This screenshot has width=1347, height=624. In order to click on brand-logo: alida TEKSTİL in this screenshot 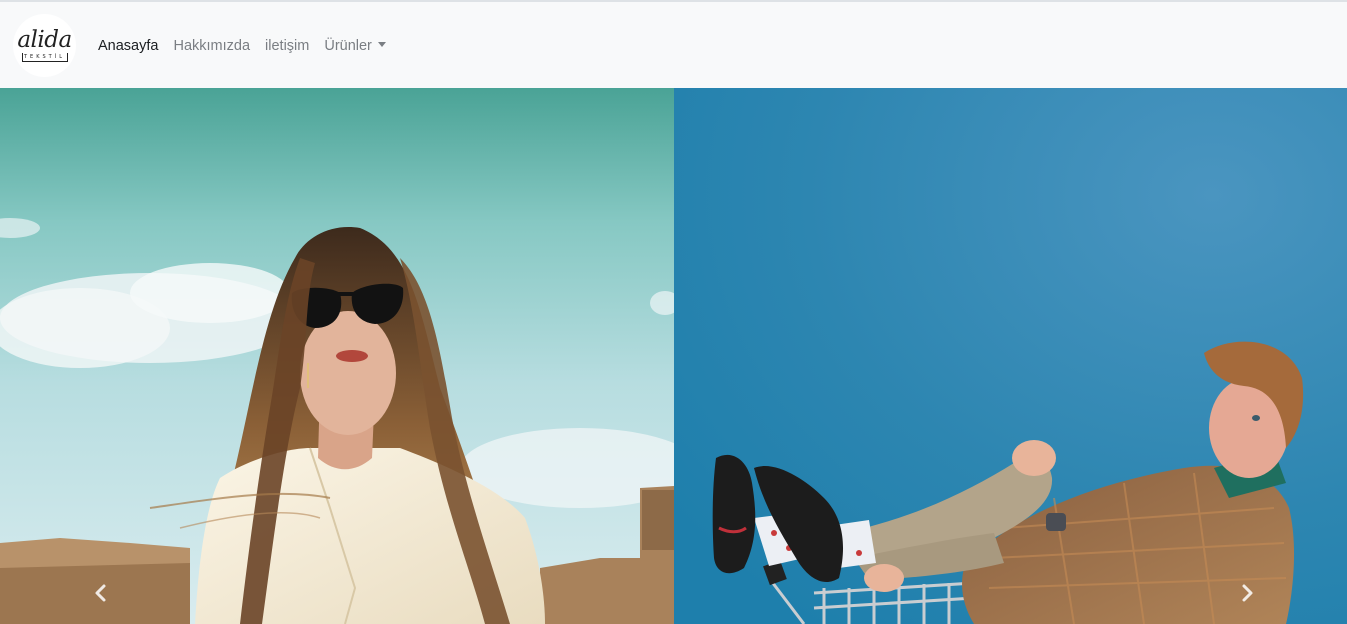, I will do `click(44, 45)`.